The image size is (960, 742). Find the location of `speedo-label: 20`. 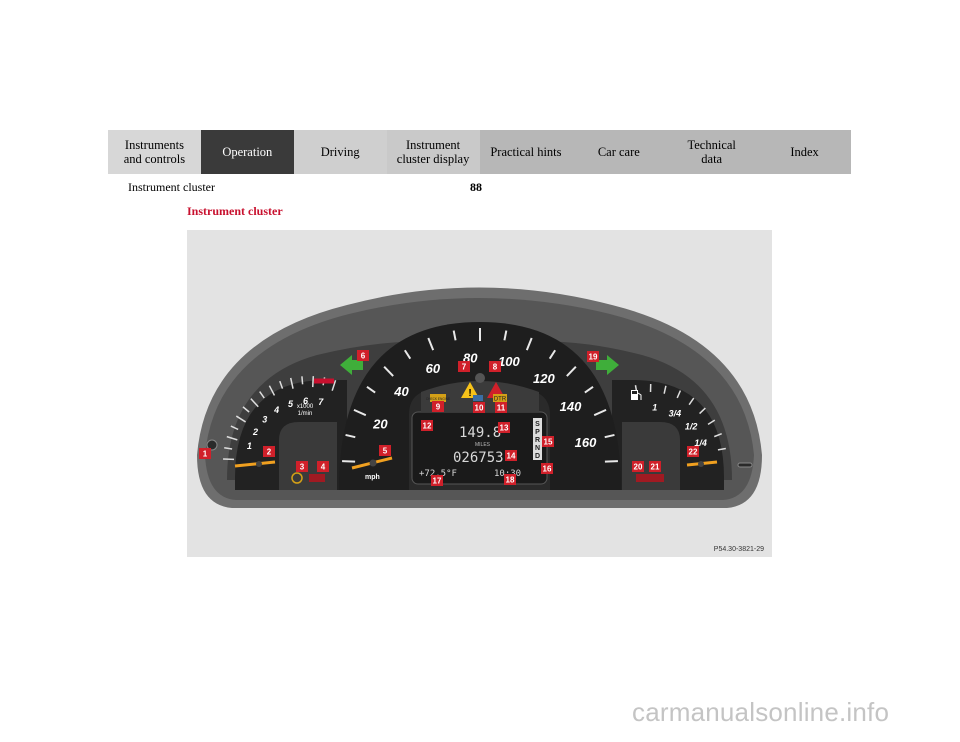

speedo-label: 20 is located at coordinates (380, 423).